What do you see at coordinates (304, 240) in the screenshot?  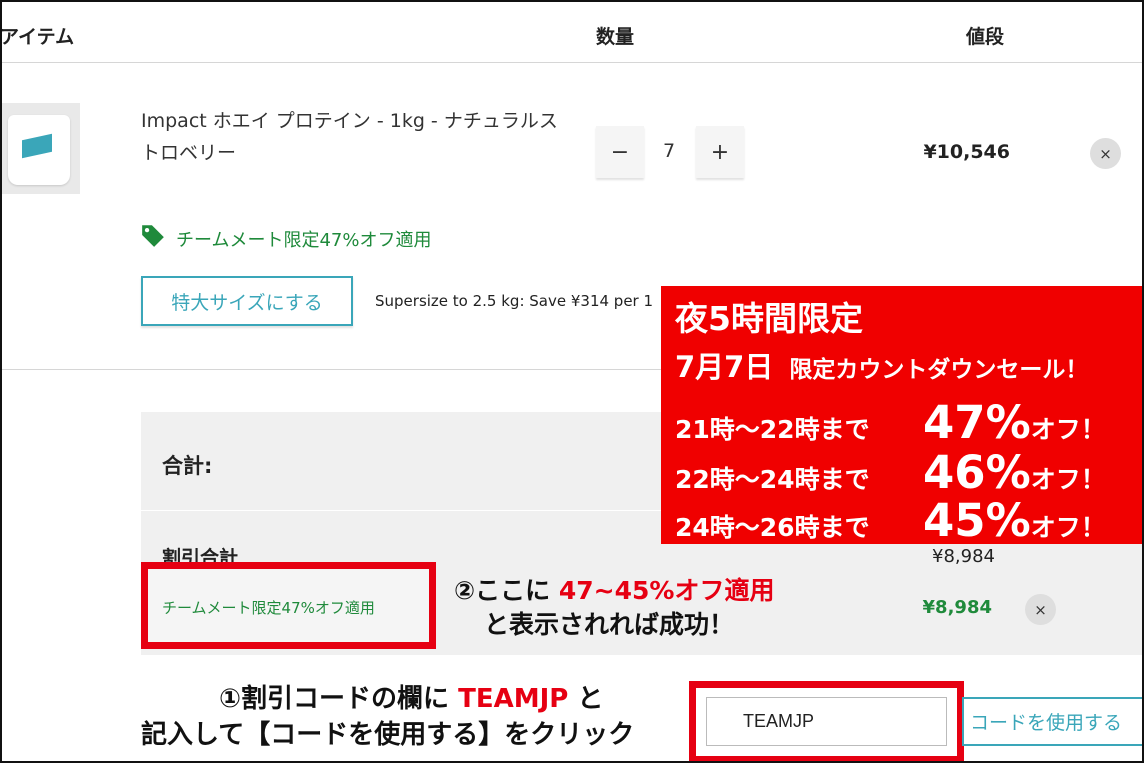 I see `promo-applied-text: チームメート限定47%オフ適用` at bounding box center [304, 240].